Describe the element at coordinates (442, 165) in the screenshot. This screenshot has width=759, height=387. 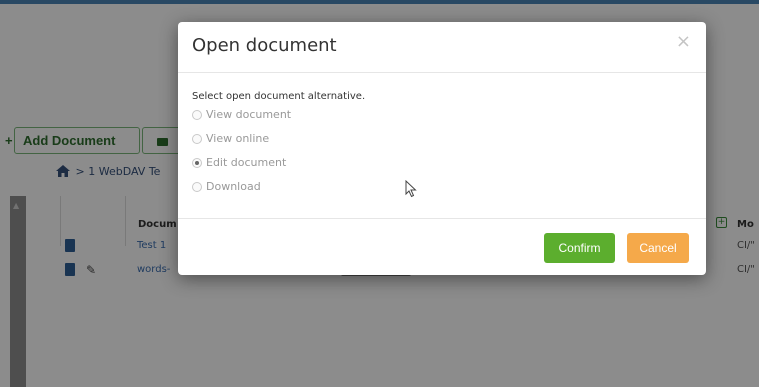
I see `option-edit-document: Edit document` at that location.